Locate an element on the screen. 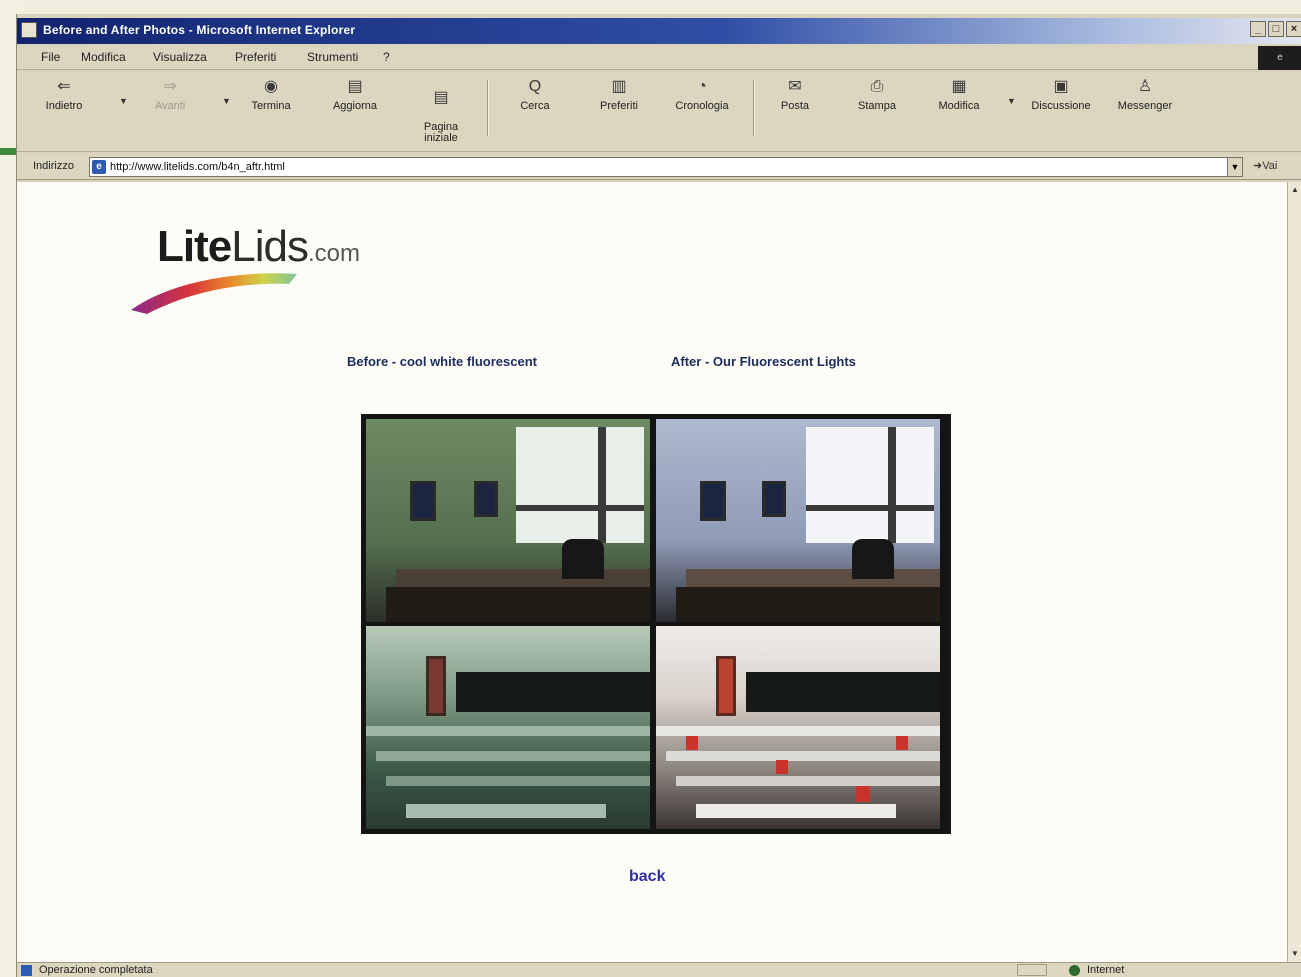 The image size is (1301, 977). address-field: e is located at coordinates (663, 167).